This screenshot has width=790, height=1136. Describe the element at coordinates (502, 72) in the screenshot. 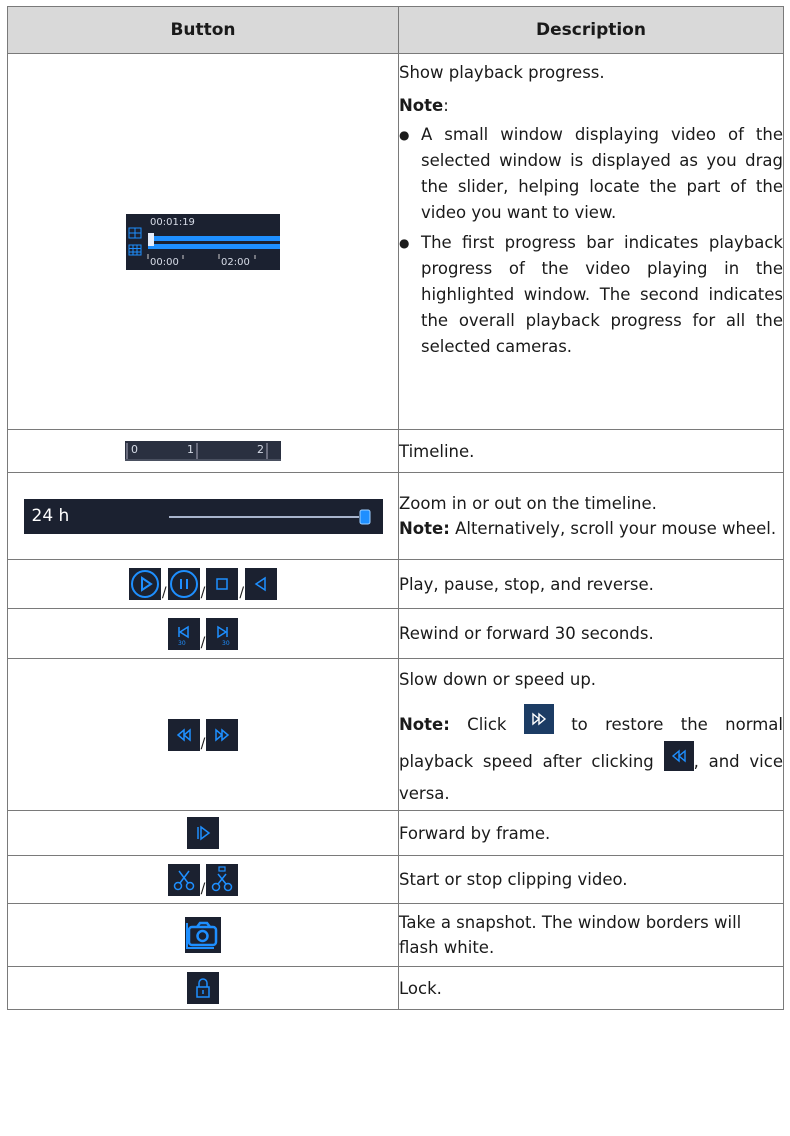

I see `description-text: Show playback progress.` at that location.